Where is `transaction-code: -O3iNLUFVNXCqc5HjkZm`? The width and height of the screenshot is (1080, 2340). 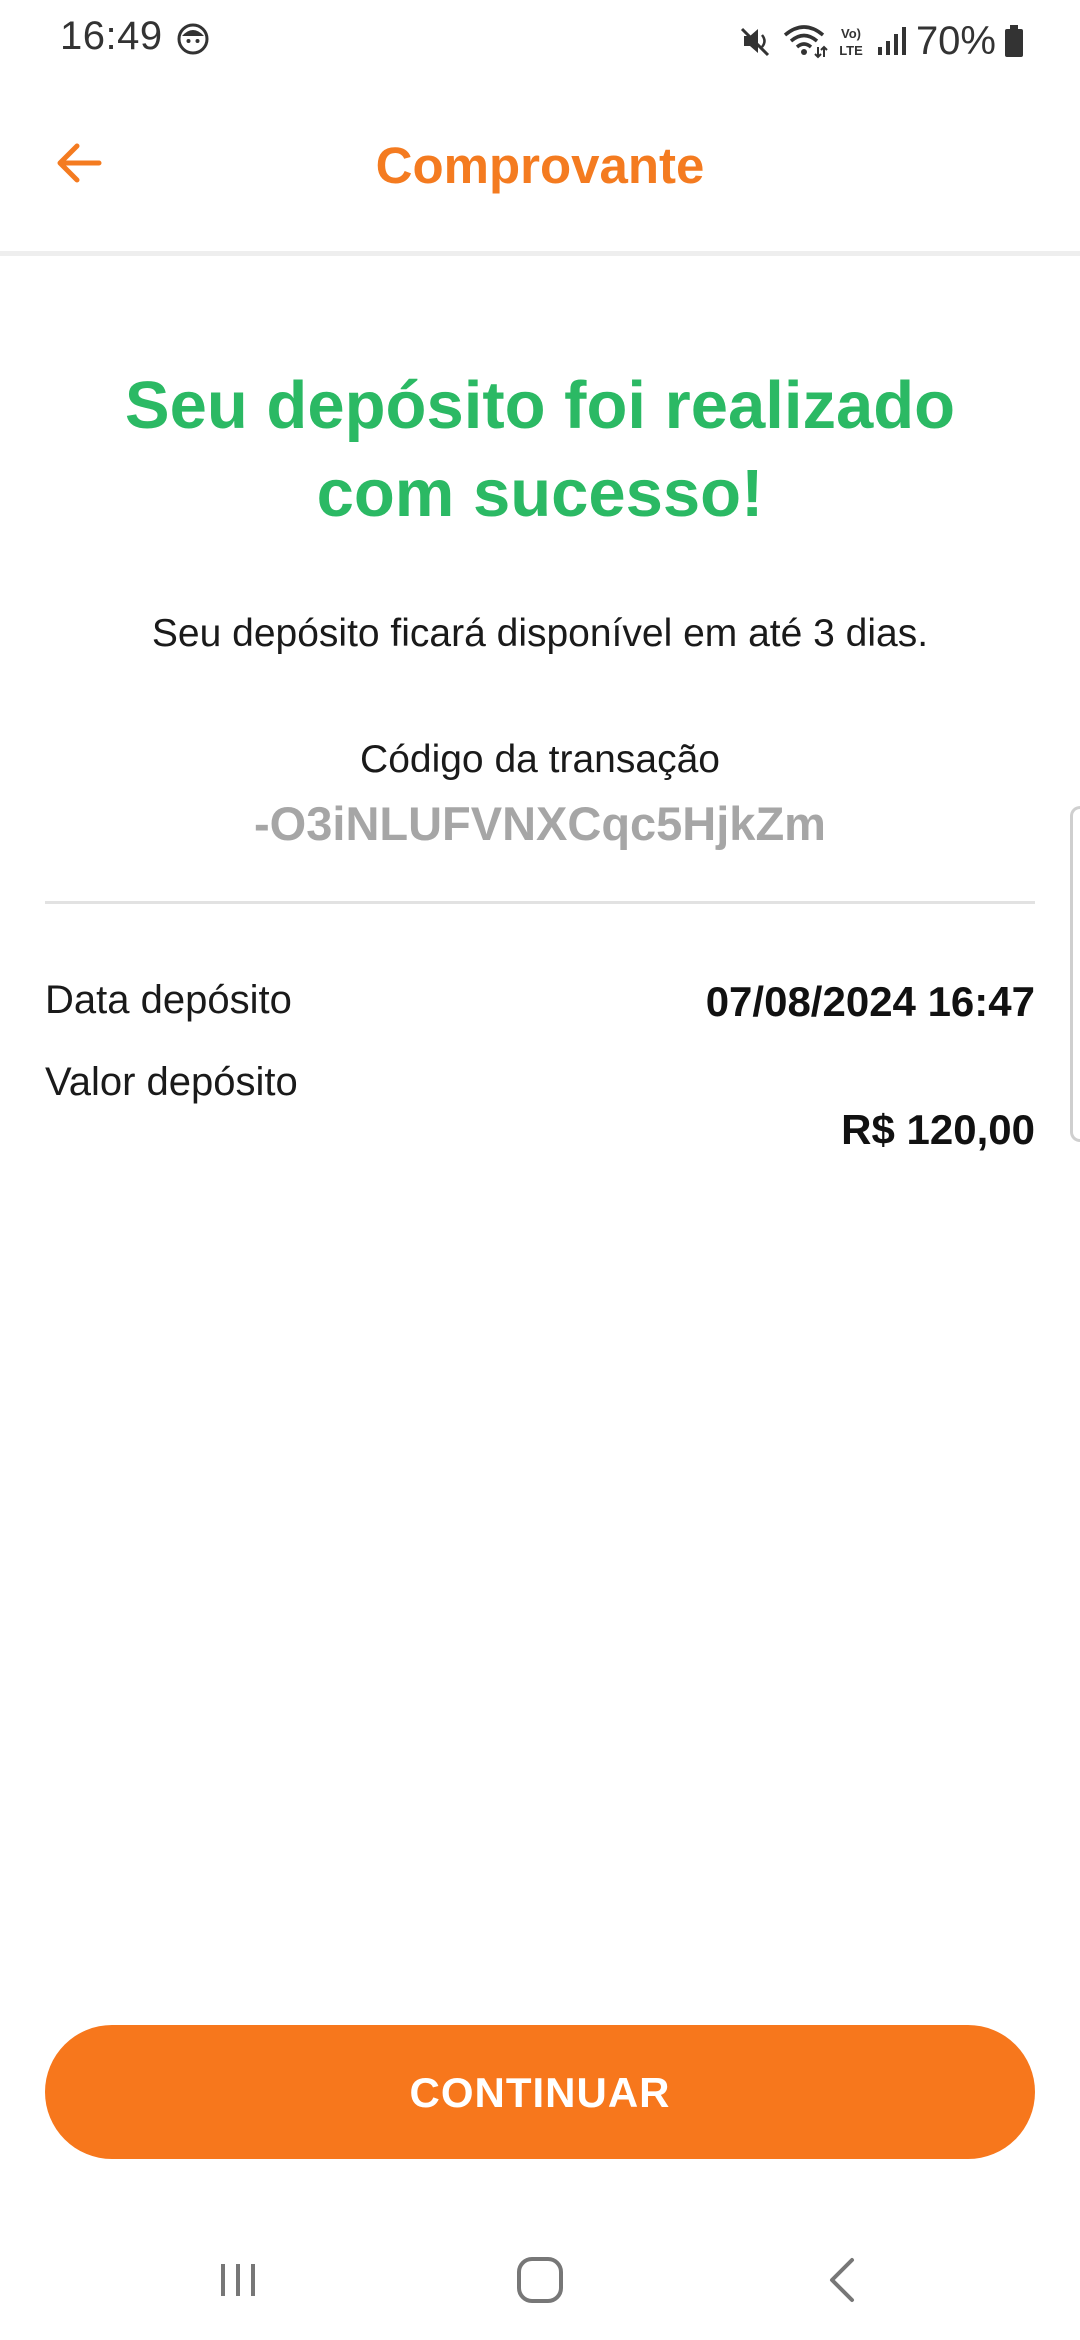 transaction-code: -O3iNLUFVNXCqc5HjkZm is located at coordinates (540, 823).